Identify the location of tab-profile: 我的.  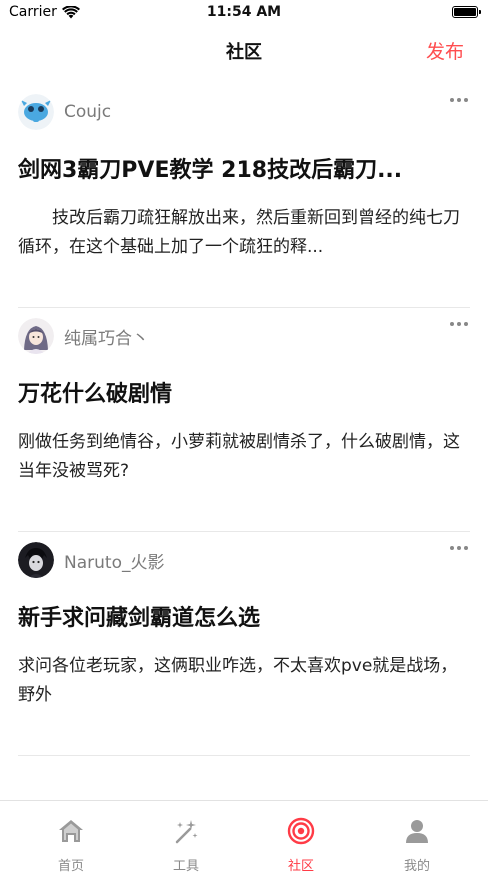
(417, 837).